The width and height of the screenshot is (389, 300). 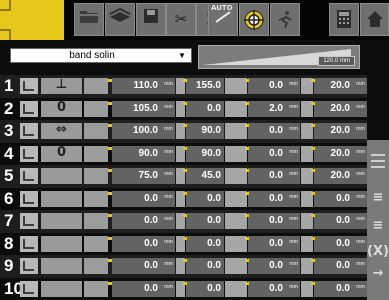 What do you see at coordinates (274, 108) in the screenshot?
I see `offset-field: 2.0 mm` at bounding box center [274, 108].